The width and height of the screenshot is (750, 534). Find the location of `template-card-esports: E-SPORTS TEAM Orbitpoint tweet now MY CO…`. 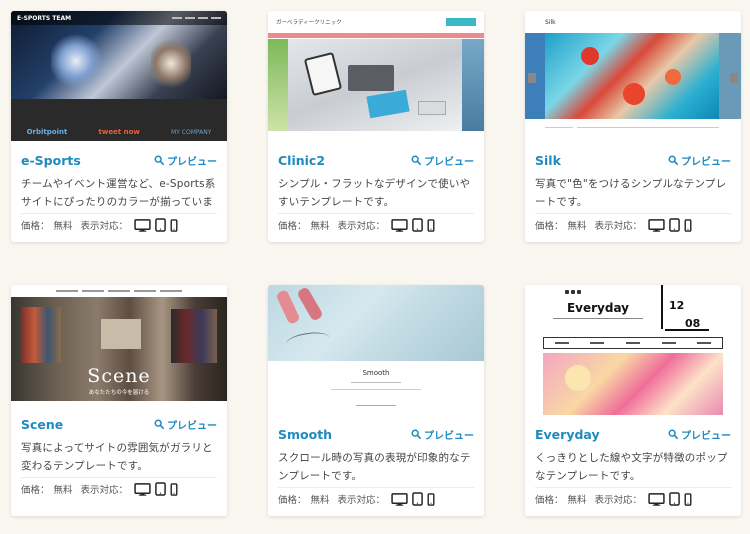

template-card-esports: E-SPORTS TEAM Orbitpoint tweet now MY CO… is located at coordinates (119, 126).